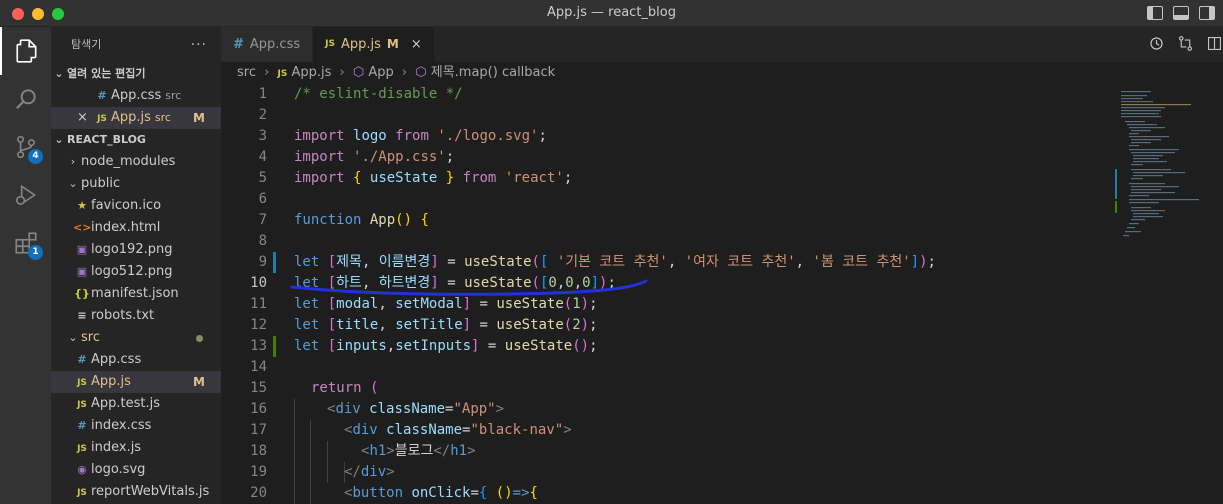  Describe the element at coordinates (136, 426) in the screenshot. I see `tree-file: # index.css` at that location.